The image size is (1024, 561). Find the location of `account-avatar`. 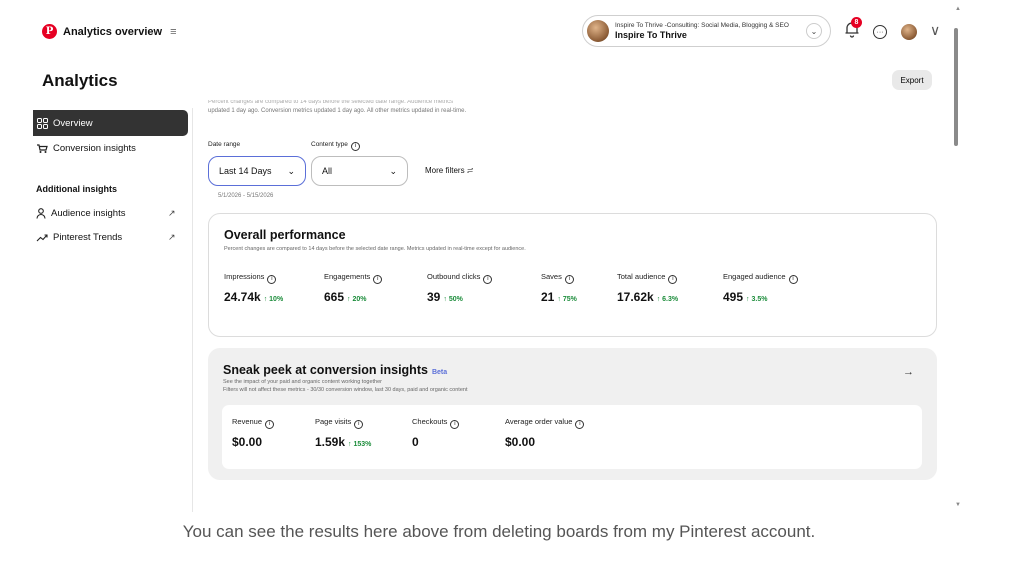

account-avatar is located at coordinates (598, 31).